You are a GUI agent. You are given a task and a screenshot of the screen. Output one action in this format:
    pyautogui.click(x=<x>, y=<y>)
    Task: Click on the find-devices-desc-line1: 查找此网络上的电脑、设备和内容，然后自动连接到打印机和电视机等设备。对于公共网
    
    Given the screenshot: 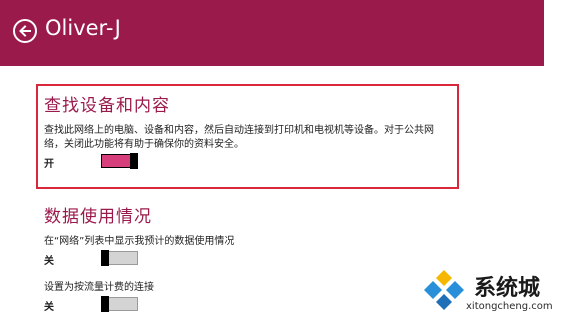 What is the action you would take?
    pyautogui.click(x=239, y=130)
    